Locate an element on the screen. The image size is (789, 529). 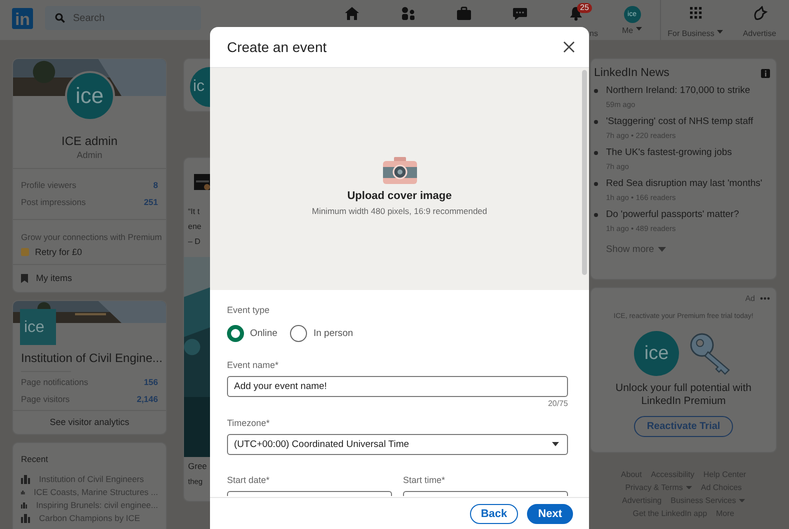
stat-value: 156 is located at coordinates (151, 382).